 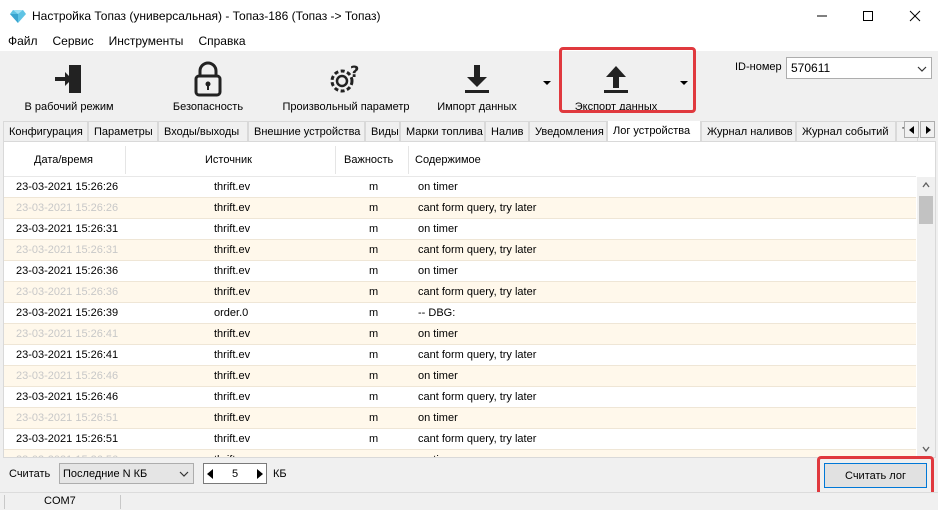 I want to click on col-datetime: Дата/время, so click(x=63, y=160).